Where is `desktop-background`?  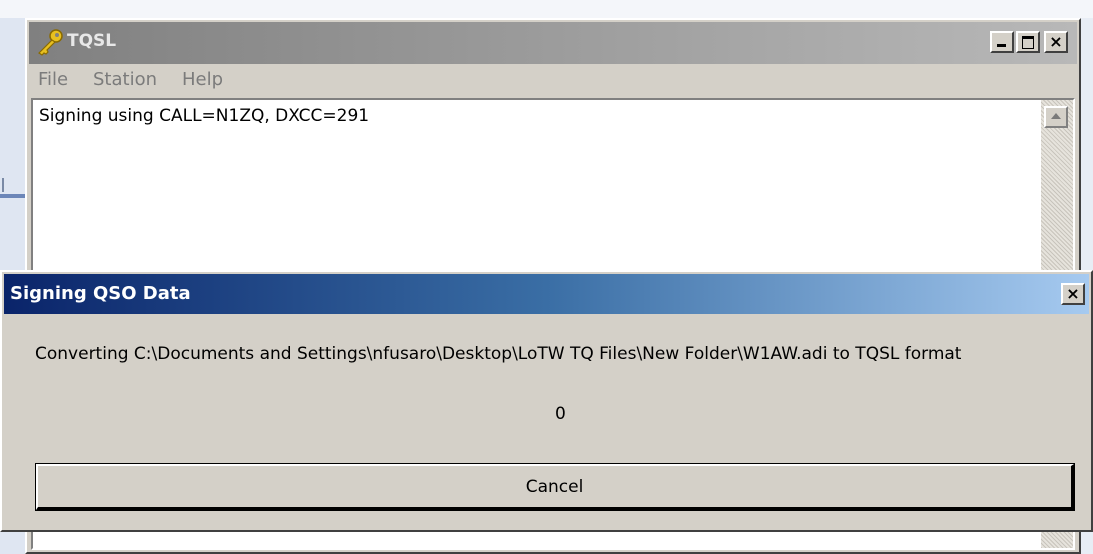 desktop-background is located at coordinates (546, 9).